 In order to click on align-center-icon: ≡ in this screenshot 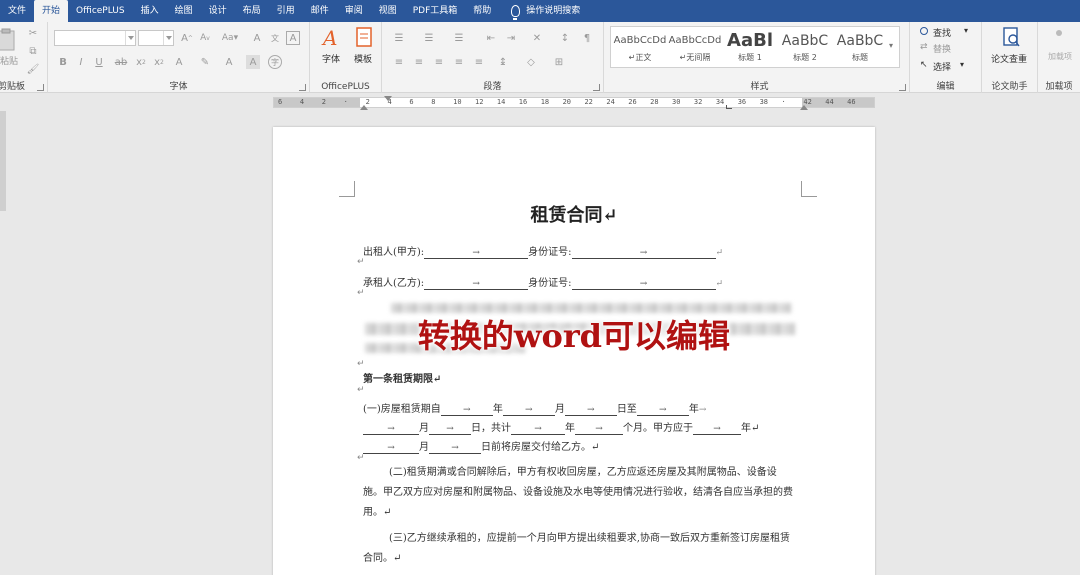, I will do `click(419, 62)`.